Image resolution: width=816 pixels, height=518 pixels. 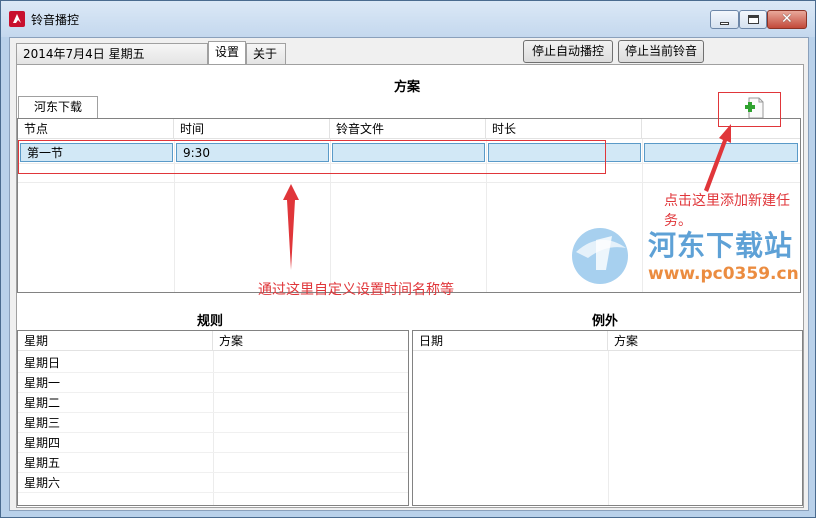 I want to click on watermark-url: www.pc0359.cn, so click(x=723, y=274).